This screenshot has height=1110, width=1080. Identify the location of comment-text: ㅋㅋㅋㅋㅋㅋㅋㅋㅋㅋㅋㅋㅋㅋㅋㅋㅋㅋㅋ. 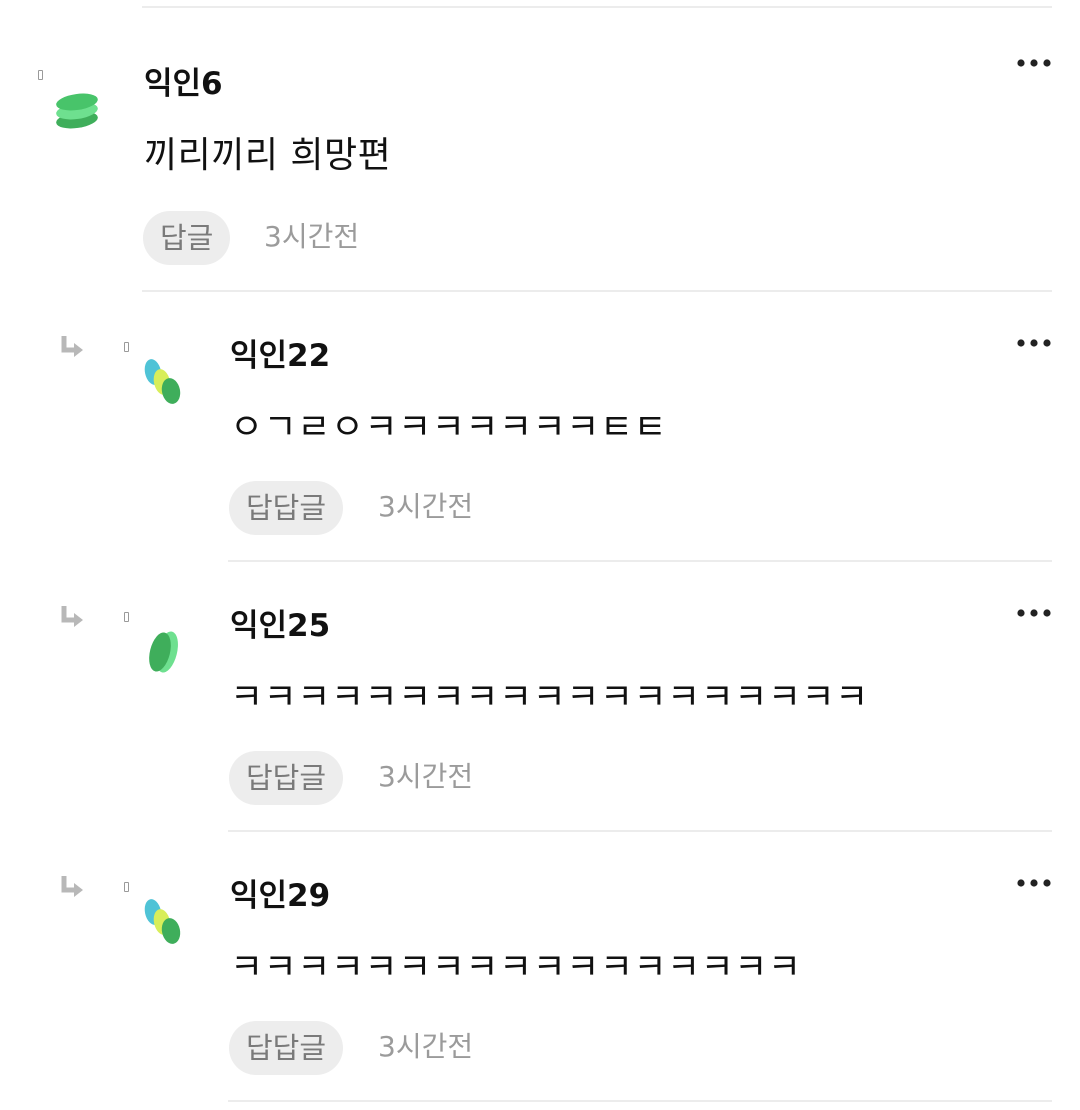
(549, 697).